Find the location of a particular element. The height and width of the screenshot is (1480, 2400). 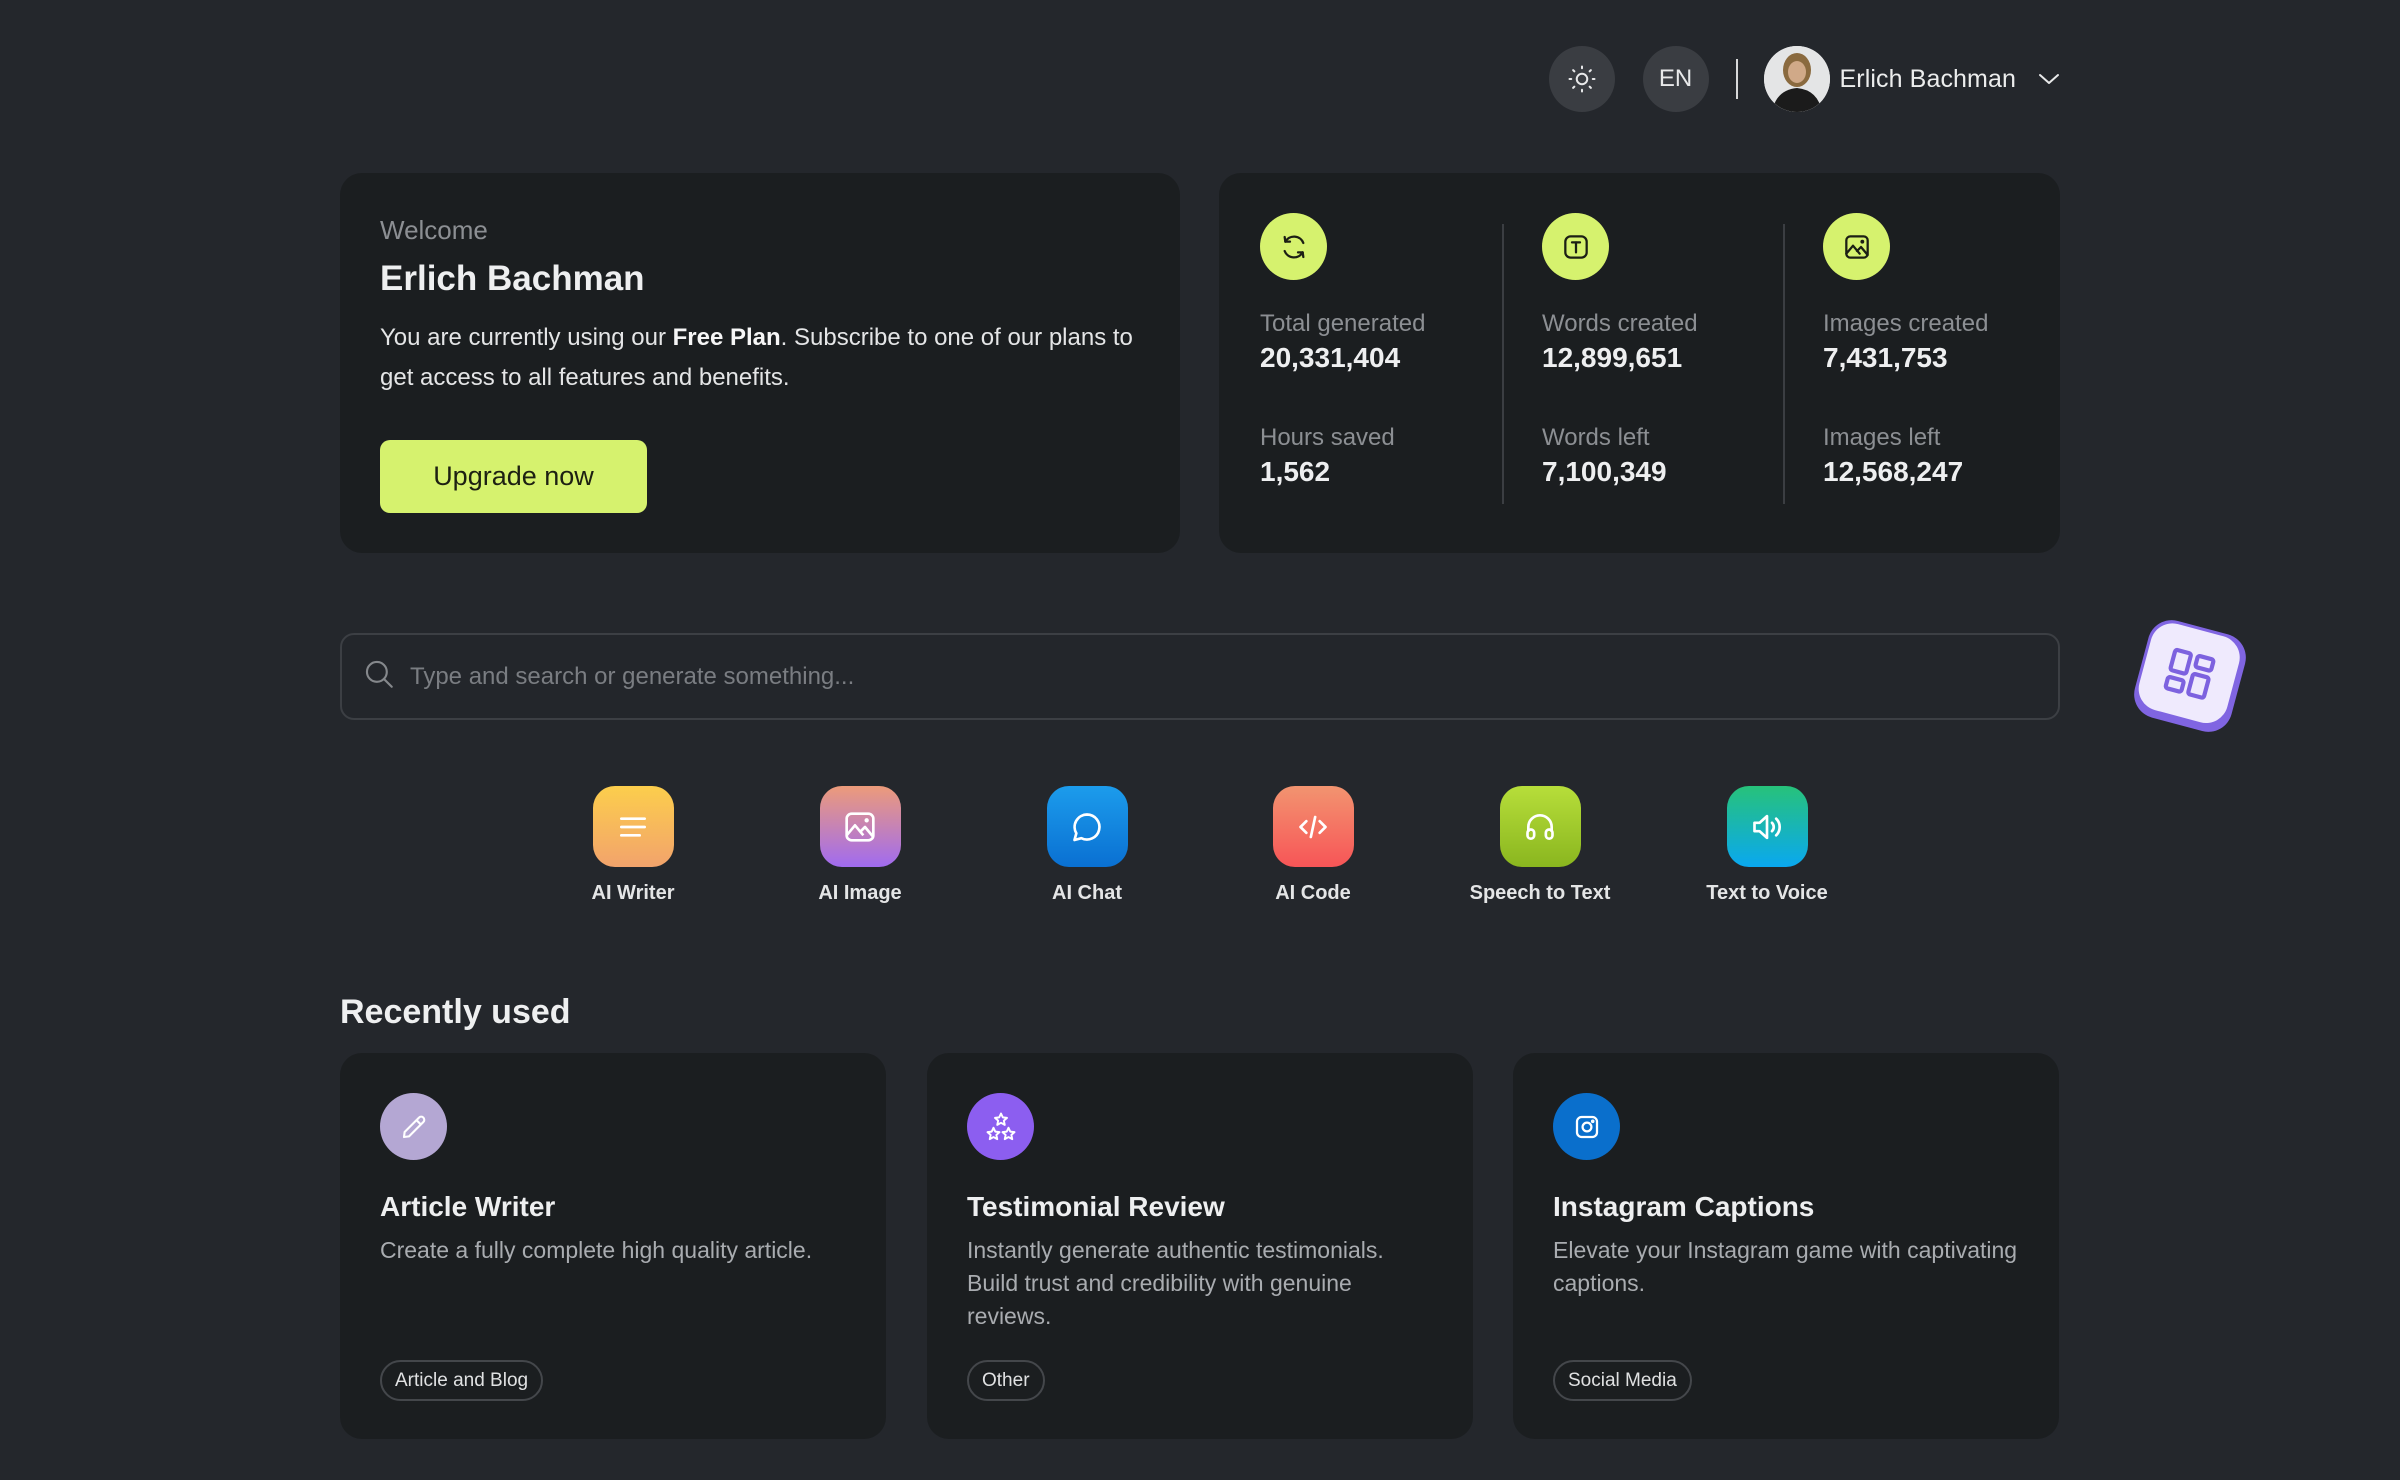

welcome-user-name: Erlich Bachman is located at coordinates (512, 278).